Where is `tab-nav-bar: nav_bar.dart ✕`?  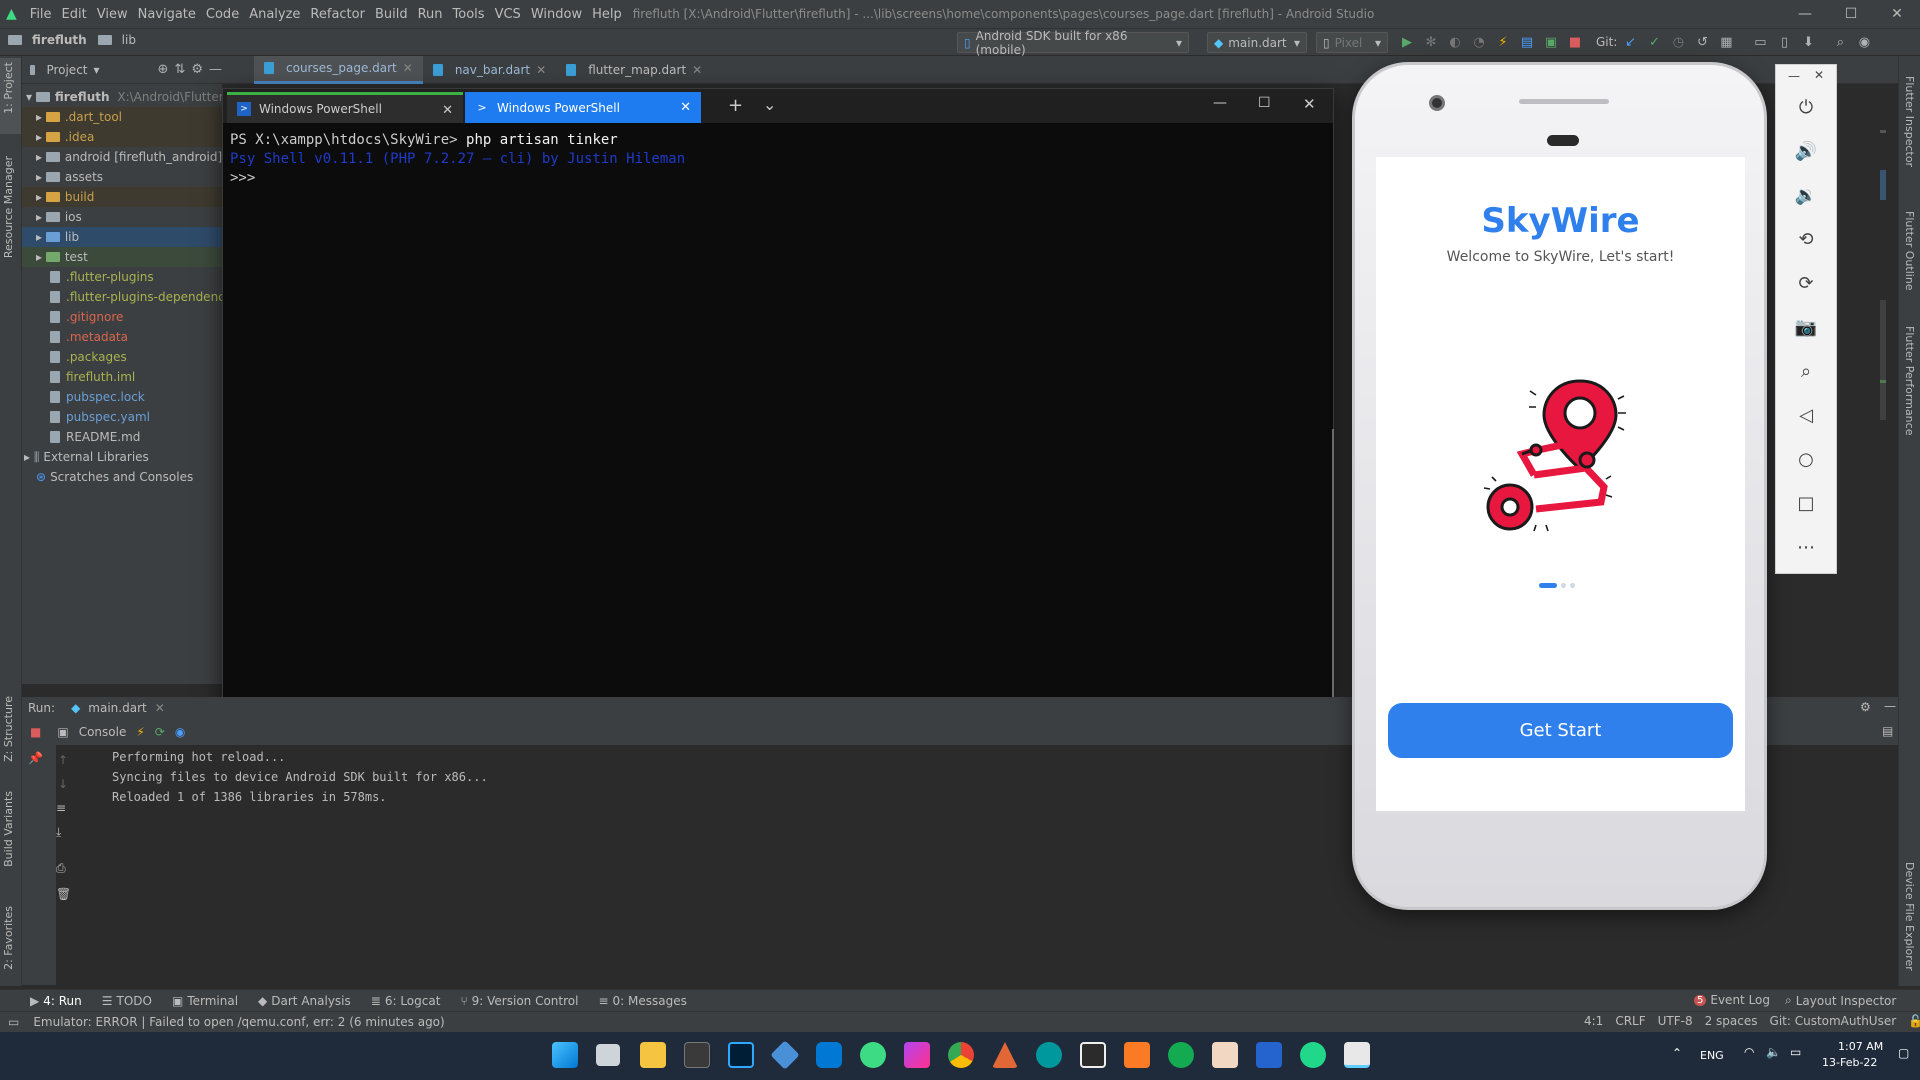 tab-nav-bar: nav_bar.dart ✕ is located at coordinates (489, 70).